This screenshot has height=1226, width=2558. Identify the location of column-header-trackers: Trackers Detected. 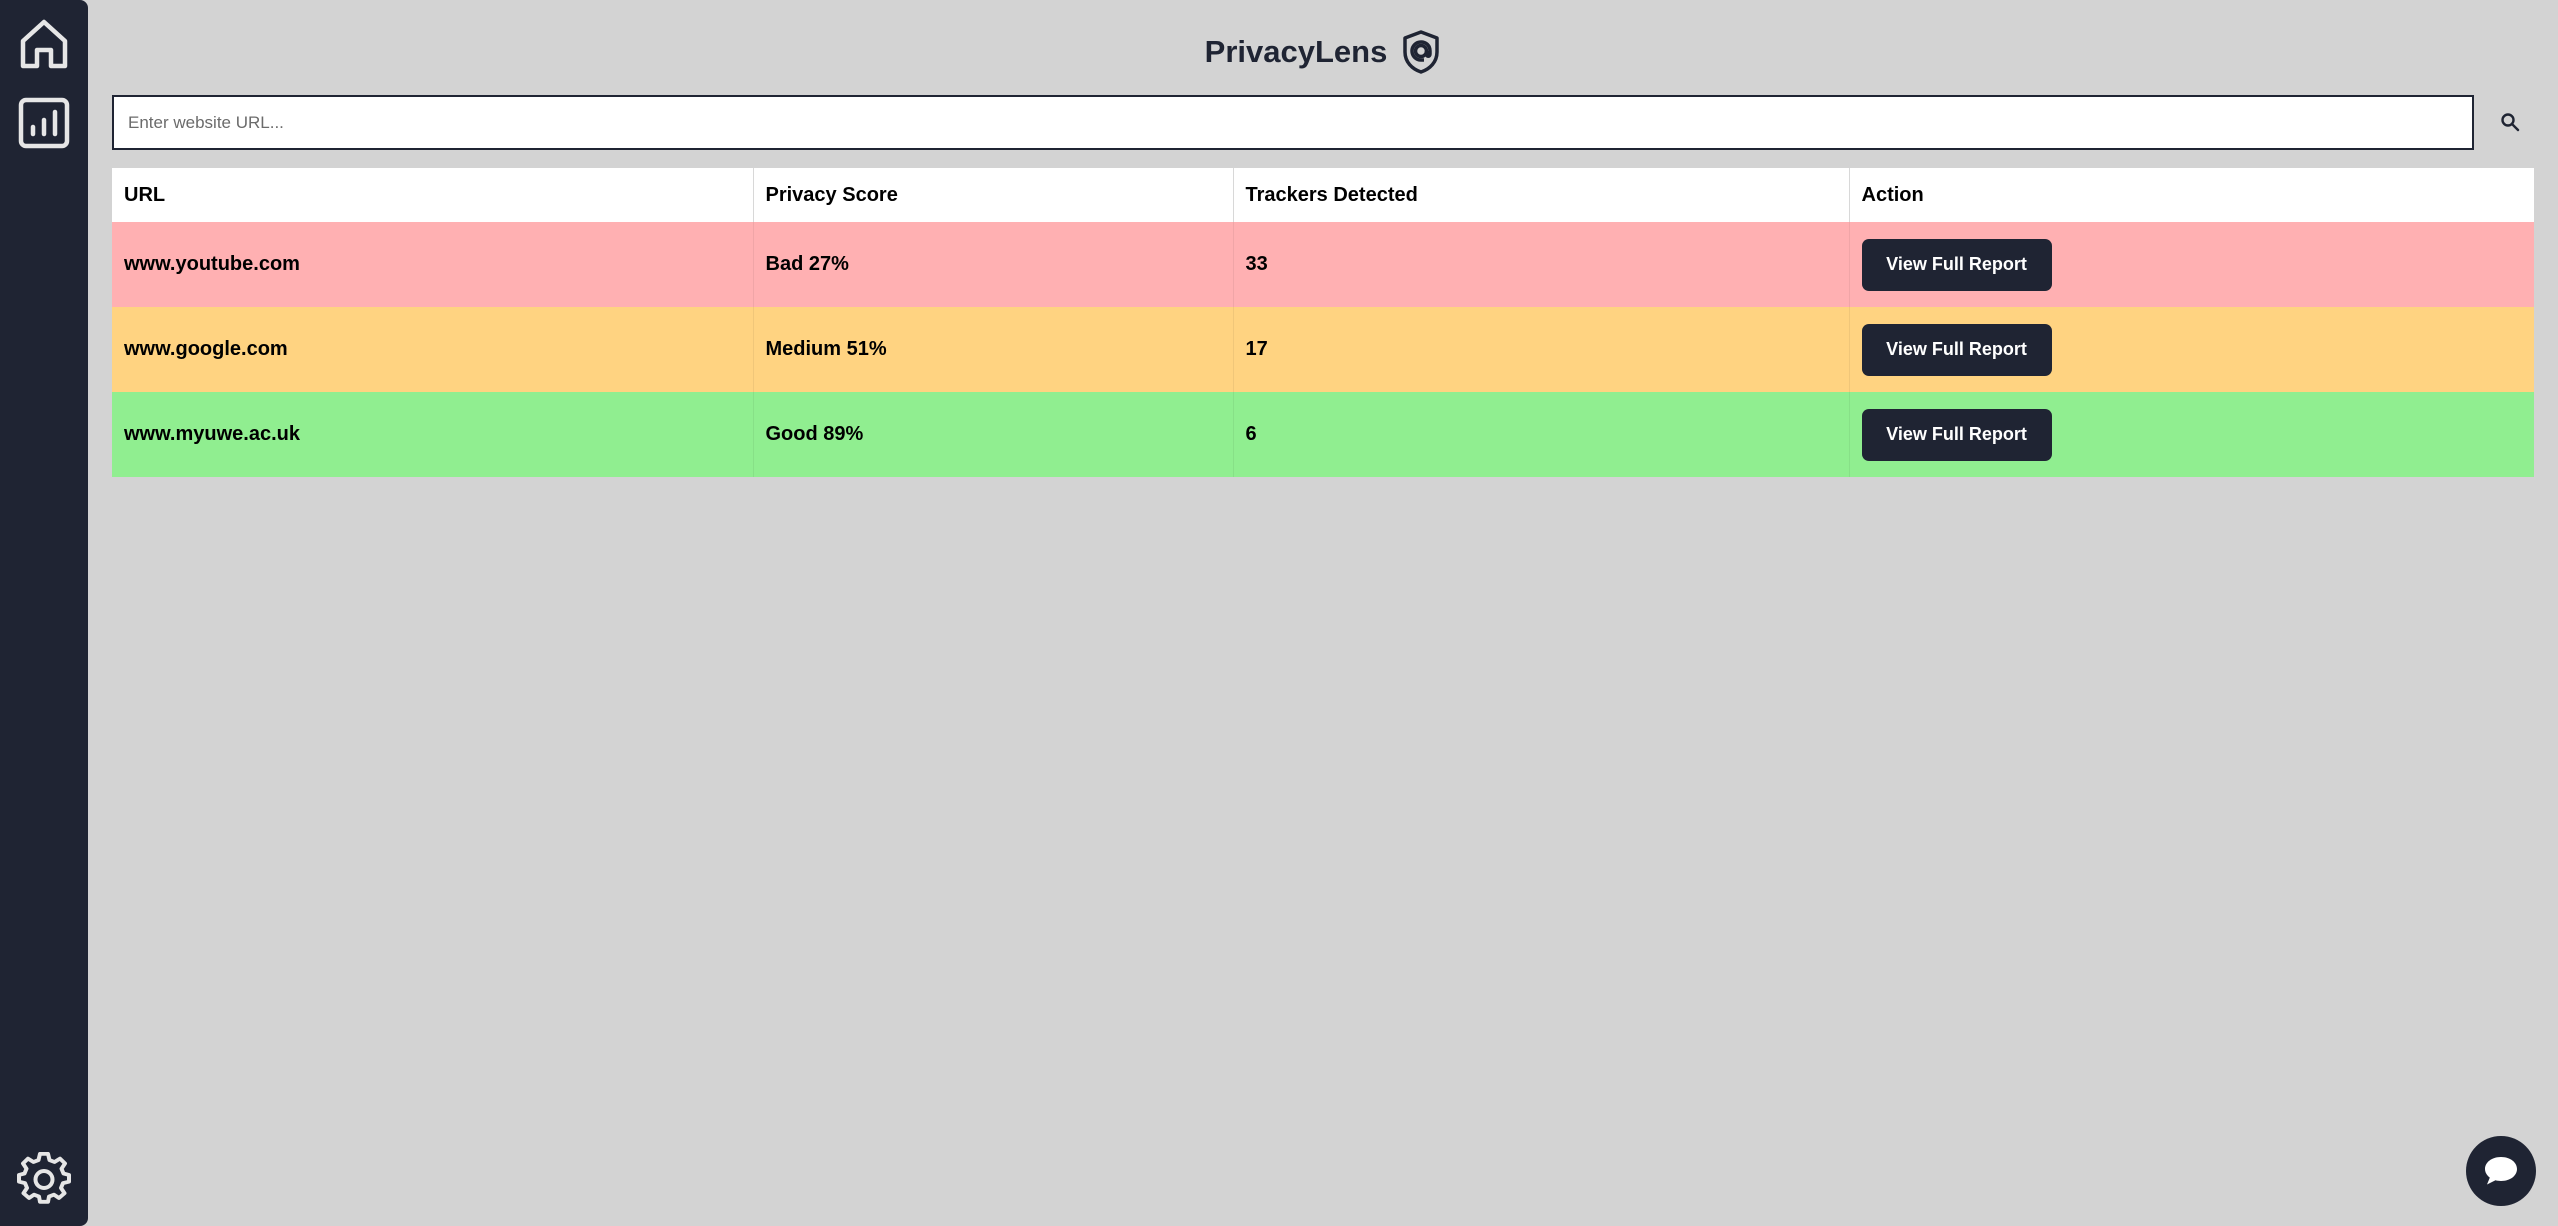
(1541, 195).